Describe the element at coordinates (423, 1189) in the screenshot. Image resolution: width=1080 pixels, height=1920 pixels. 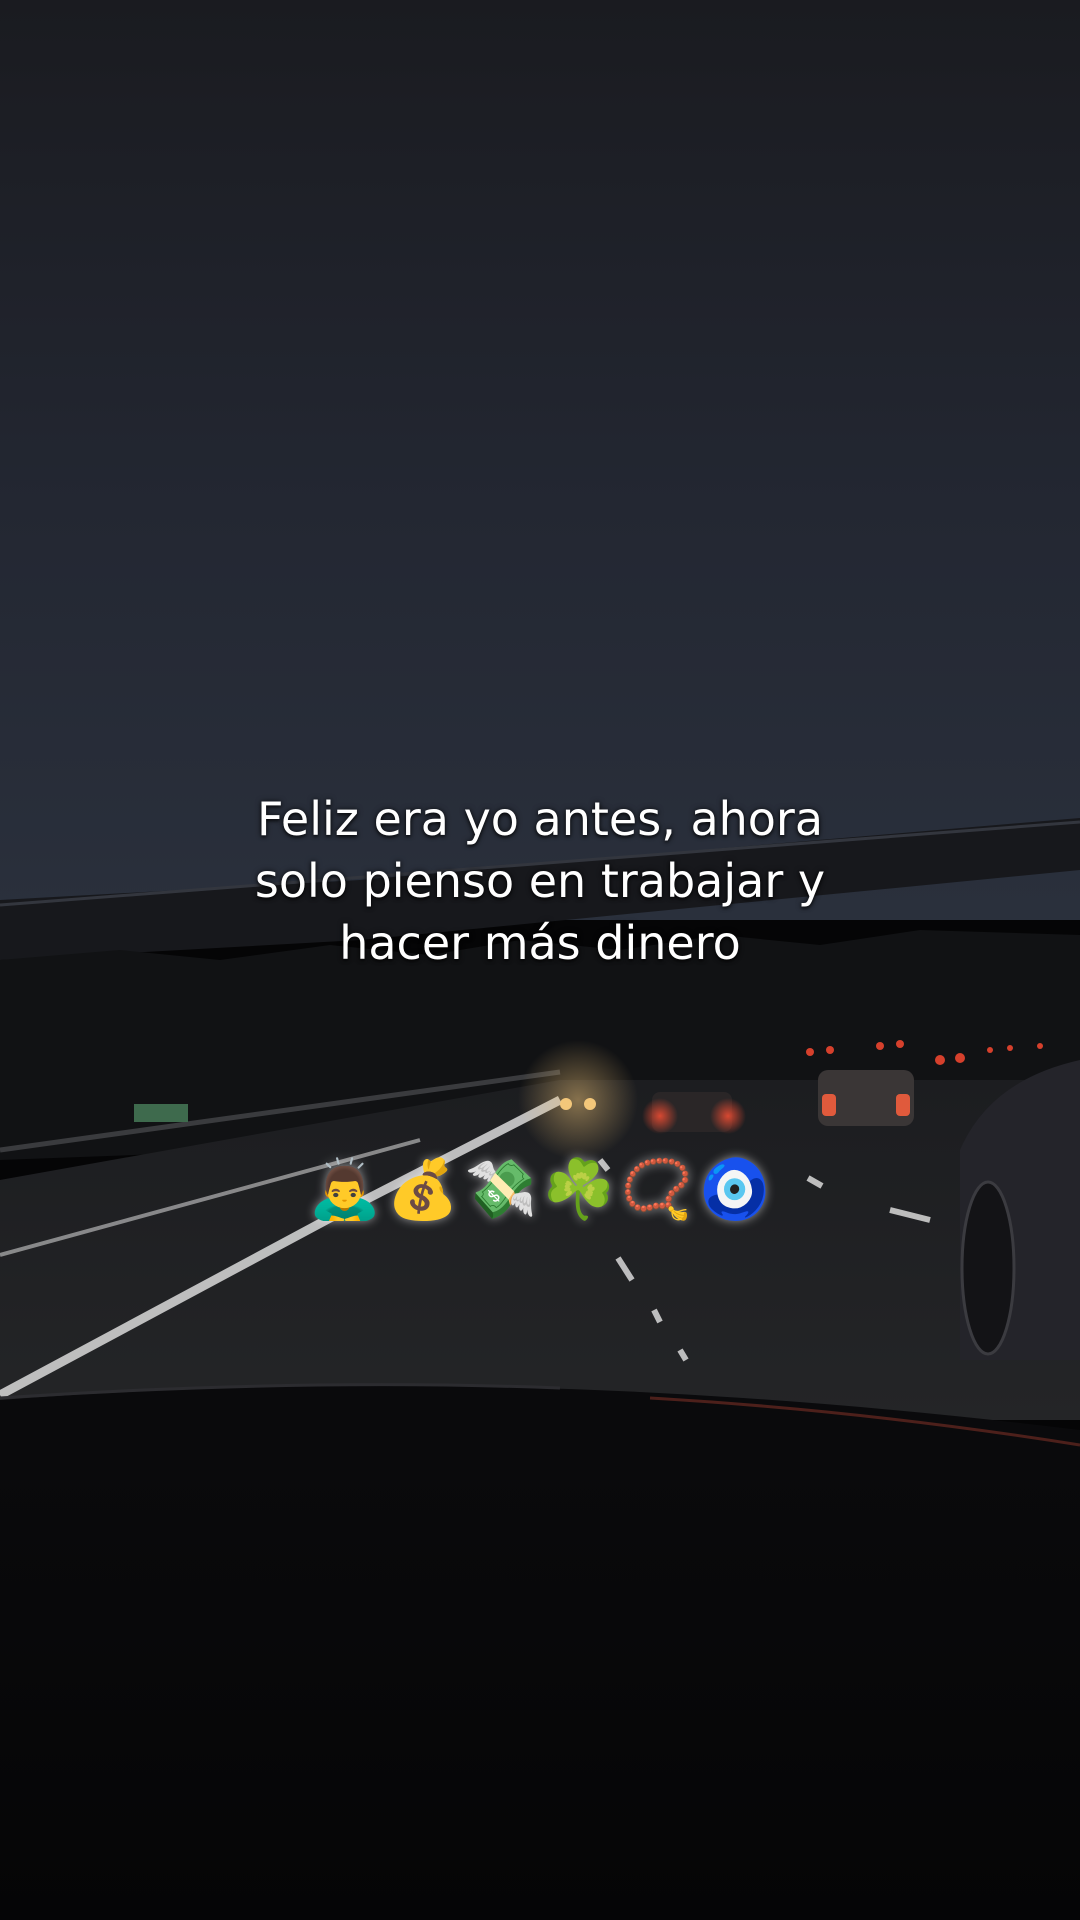
I see `money-bag-icon: 💰` at that location.